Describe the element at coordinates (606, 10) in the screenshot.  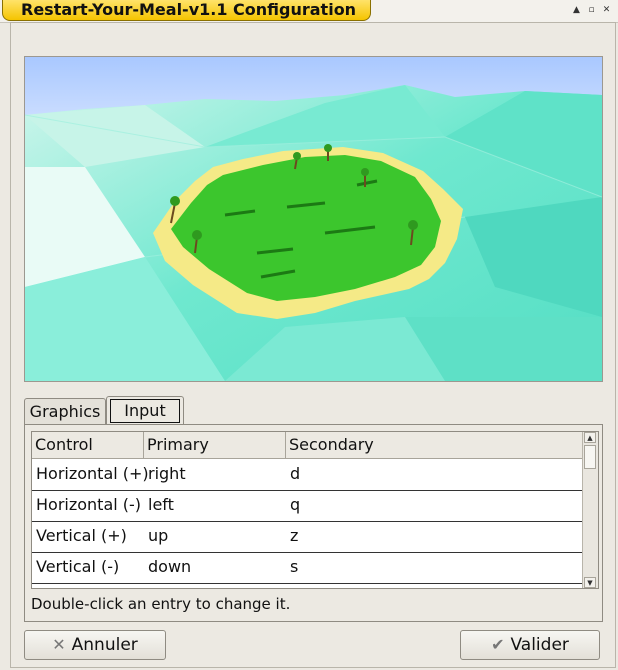
I see `close-icon: ✕` at that location.